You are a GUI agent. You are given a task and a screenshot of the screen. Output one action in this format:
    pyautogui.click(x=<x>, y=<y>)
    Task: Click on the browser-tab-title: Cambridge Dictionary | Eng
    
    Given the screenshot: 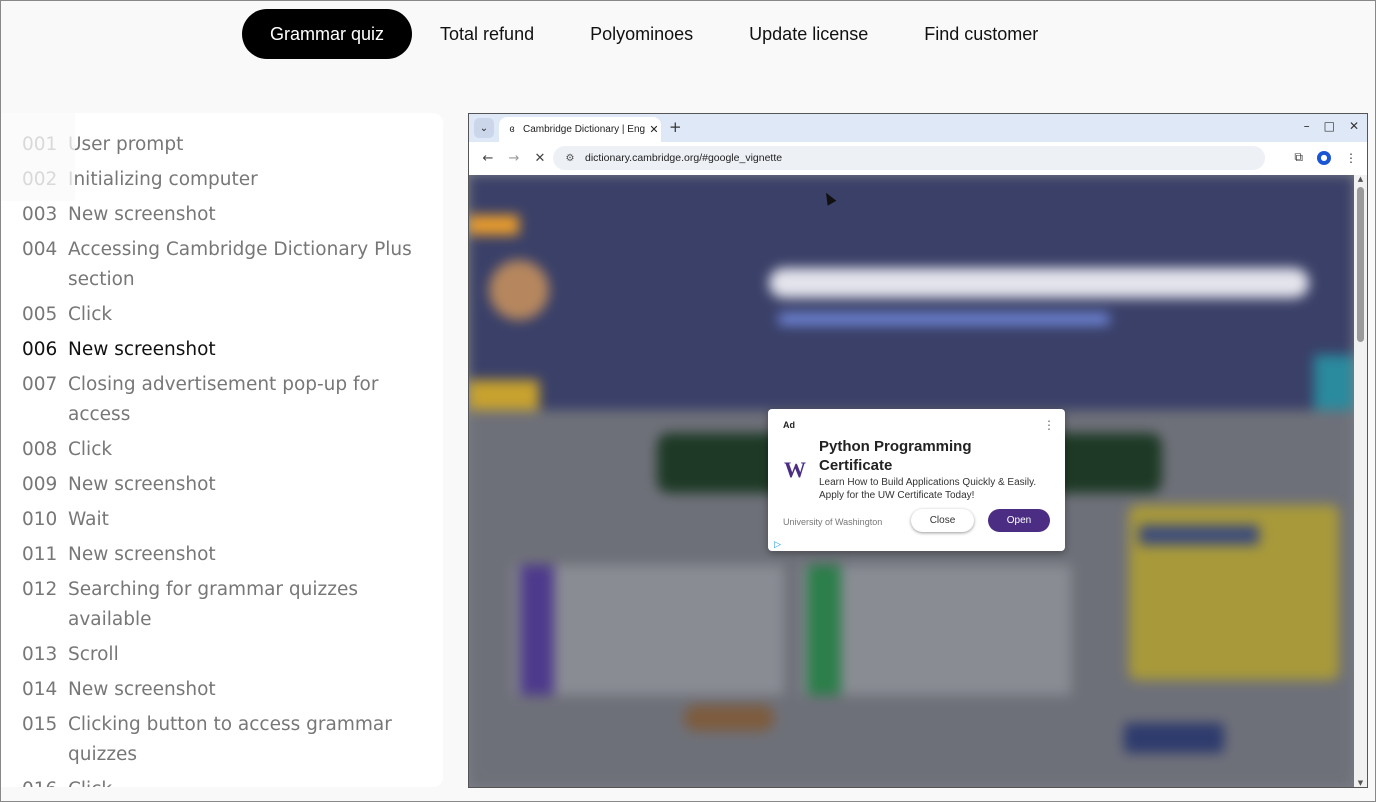 What is the action you would take?
    pyautogui.click(x=584, y=129)
    